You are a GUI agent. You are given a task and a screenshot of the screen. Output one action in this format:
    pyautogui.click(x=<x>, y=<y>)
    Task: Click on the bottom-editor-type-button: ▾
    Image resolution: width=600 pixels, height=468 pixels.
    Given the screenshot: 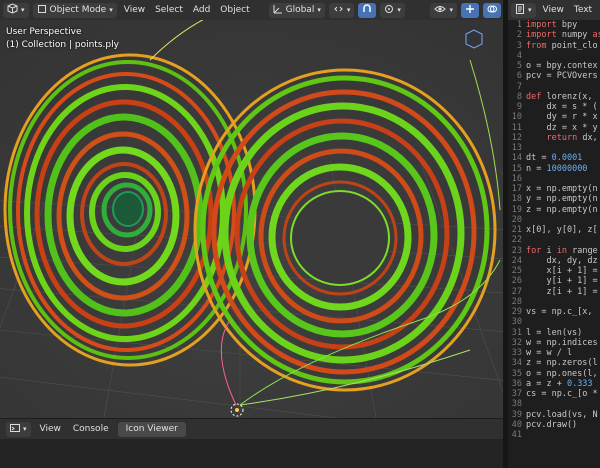 What is the action you would take?
    pyautogui.click(x=18, y=429)
    